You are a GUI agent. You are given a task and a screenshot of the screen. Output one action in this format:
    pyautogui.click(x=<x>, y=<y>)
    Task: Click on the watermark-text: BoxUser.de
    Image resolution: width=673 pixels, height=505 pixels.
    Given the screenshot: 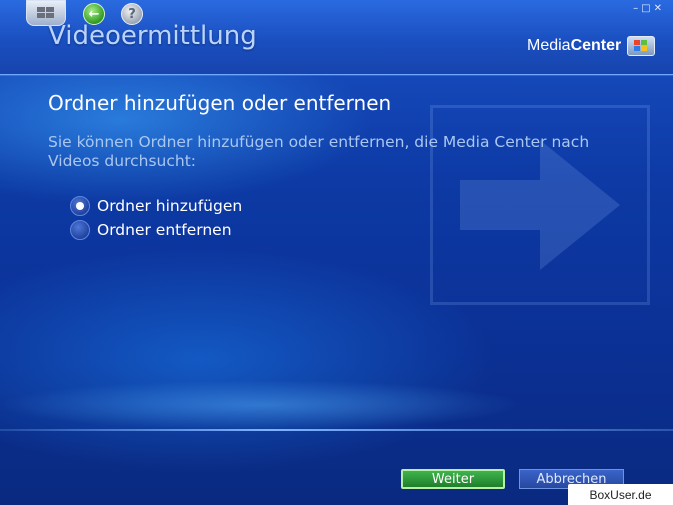 What is the action you would take?
    pyautogui.click(x=620, y=494)
    